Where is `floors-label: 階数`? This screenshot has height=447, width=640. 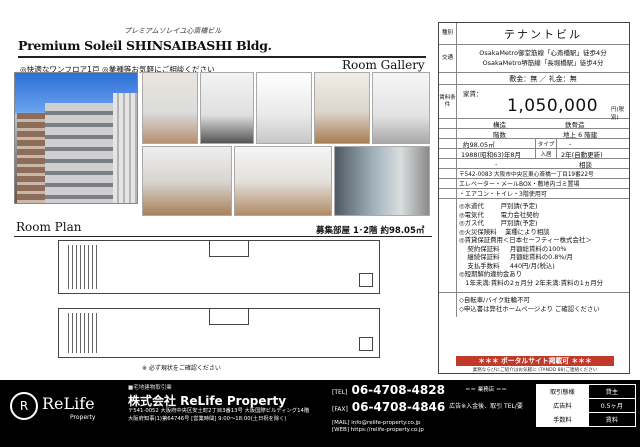
floors-label: 階数 is located at coordinates (499, 134).